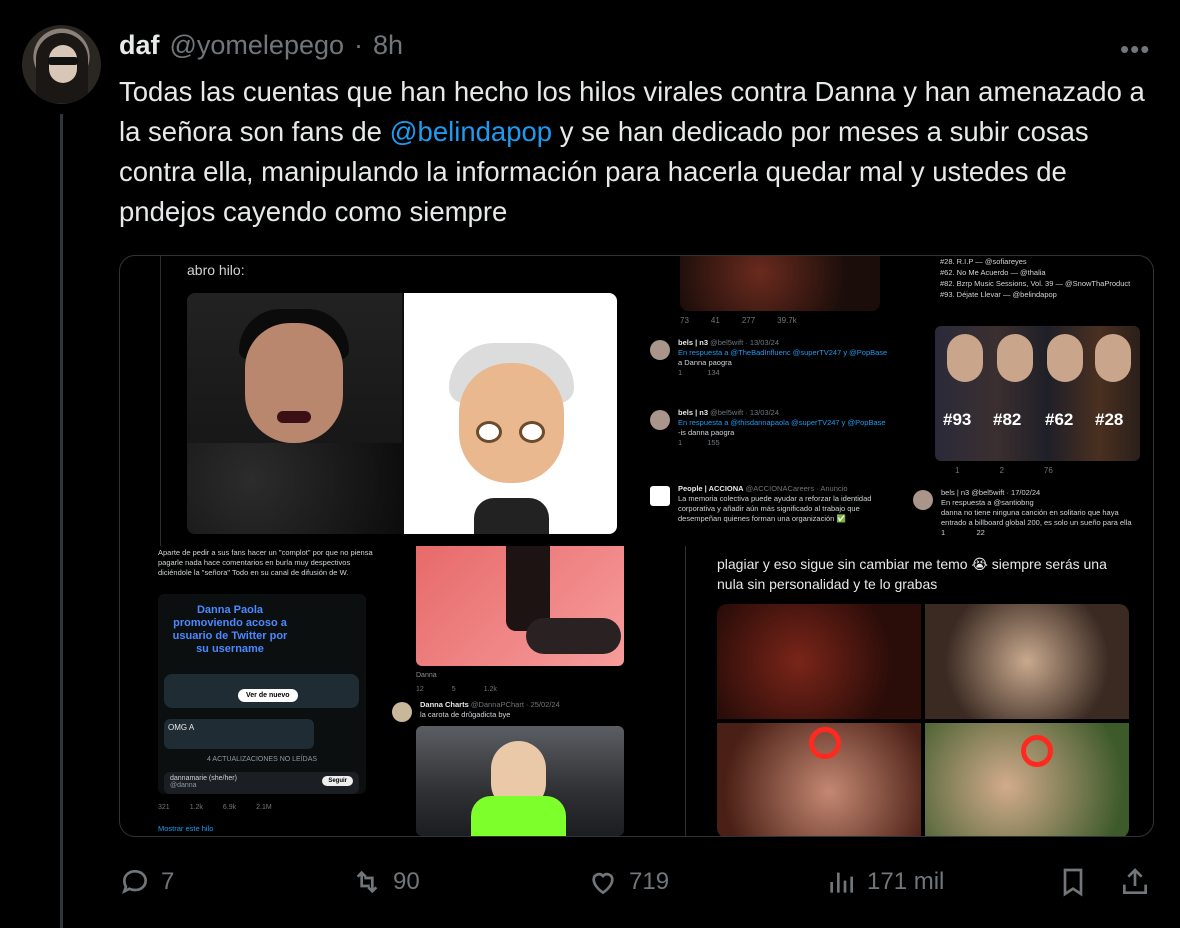 The height and width of the screenshot is (928, 1180). I want to click on reply-button: 7, so click(146, 882).